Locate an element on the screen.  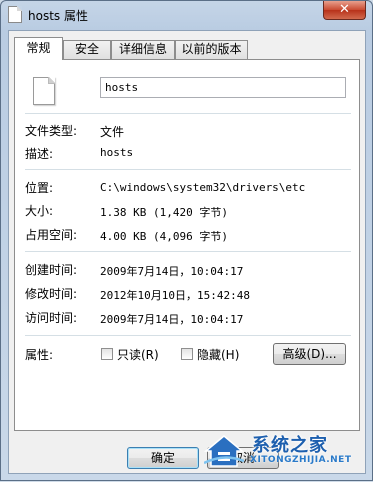
file-icon is located at coordinates (15, 14).